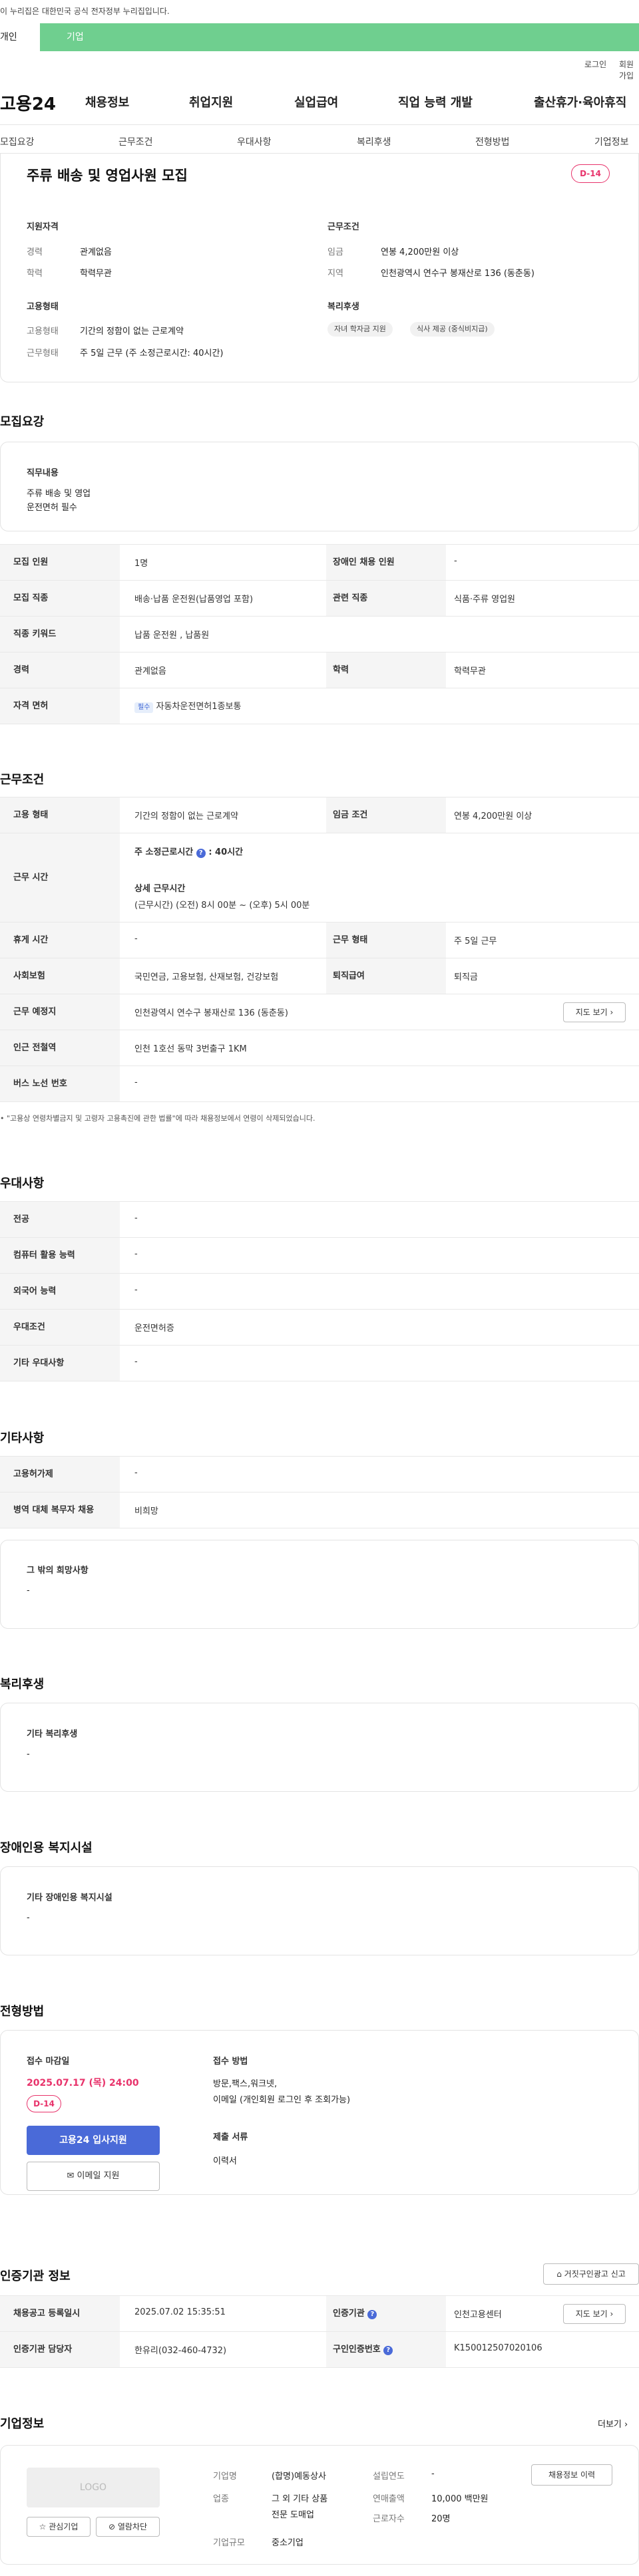 The image size is (639, 2576). Describe the element at coordinates (60, 562) in the screenshot. I see `th-count: 모집 인원` at that location.